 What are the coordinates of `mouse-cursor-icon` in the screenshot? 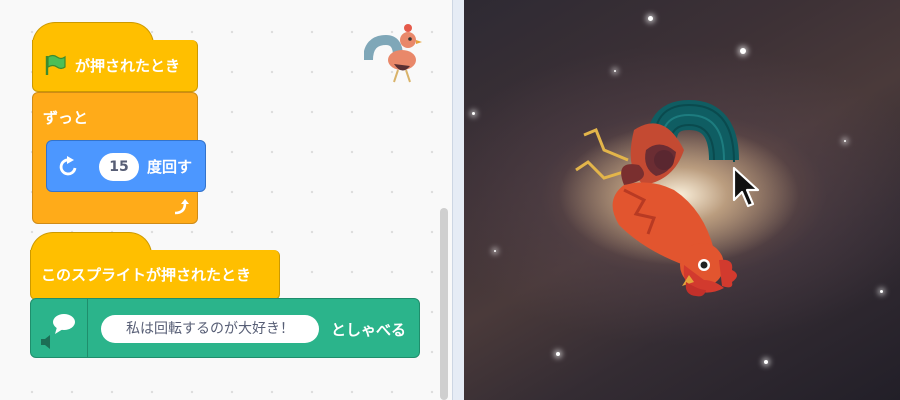 It's located at (746, 187).